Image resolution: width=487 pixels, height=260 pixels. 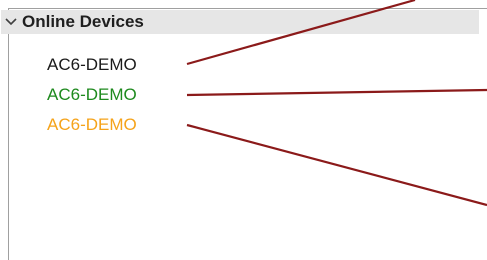 I want to click on chevron-down-icon, so click(x=11, y=22).